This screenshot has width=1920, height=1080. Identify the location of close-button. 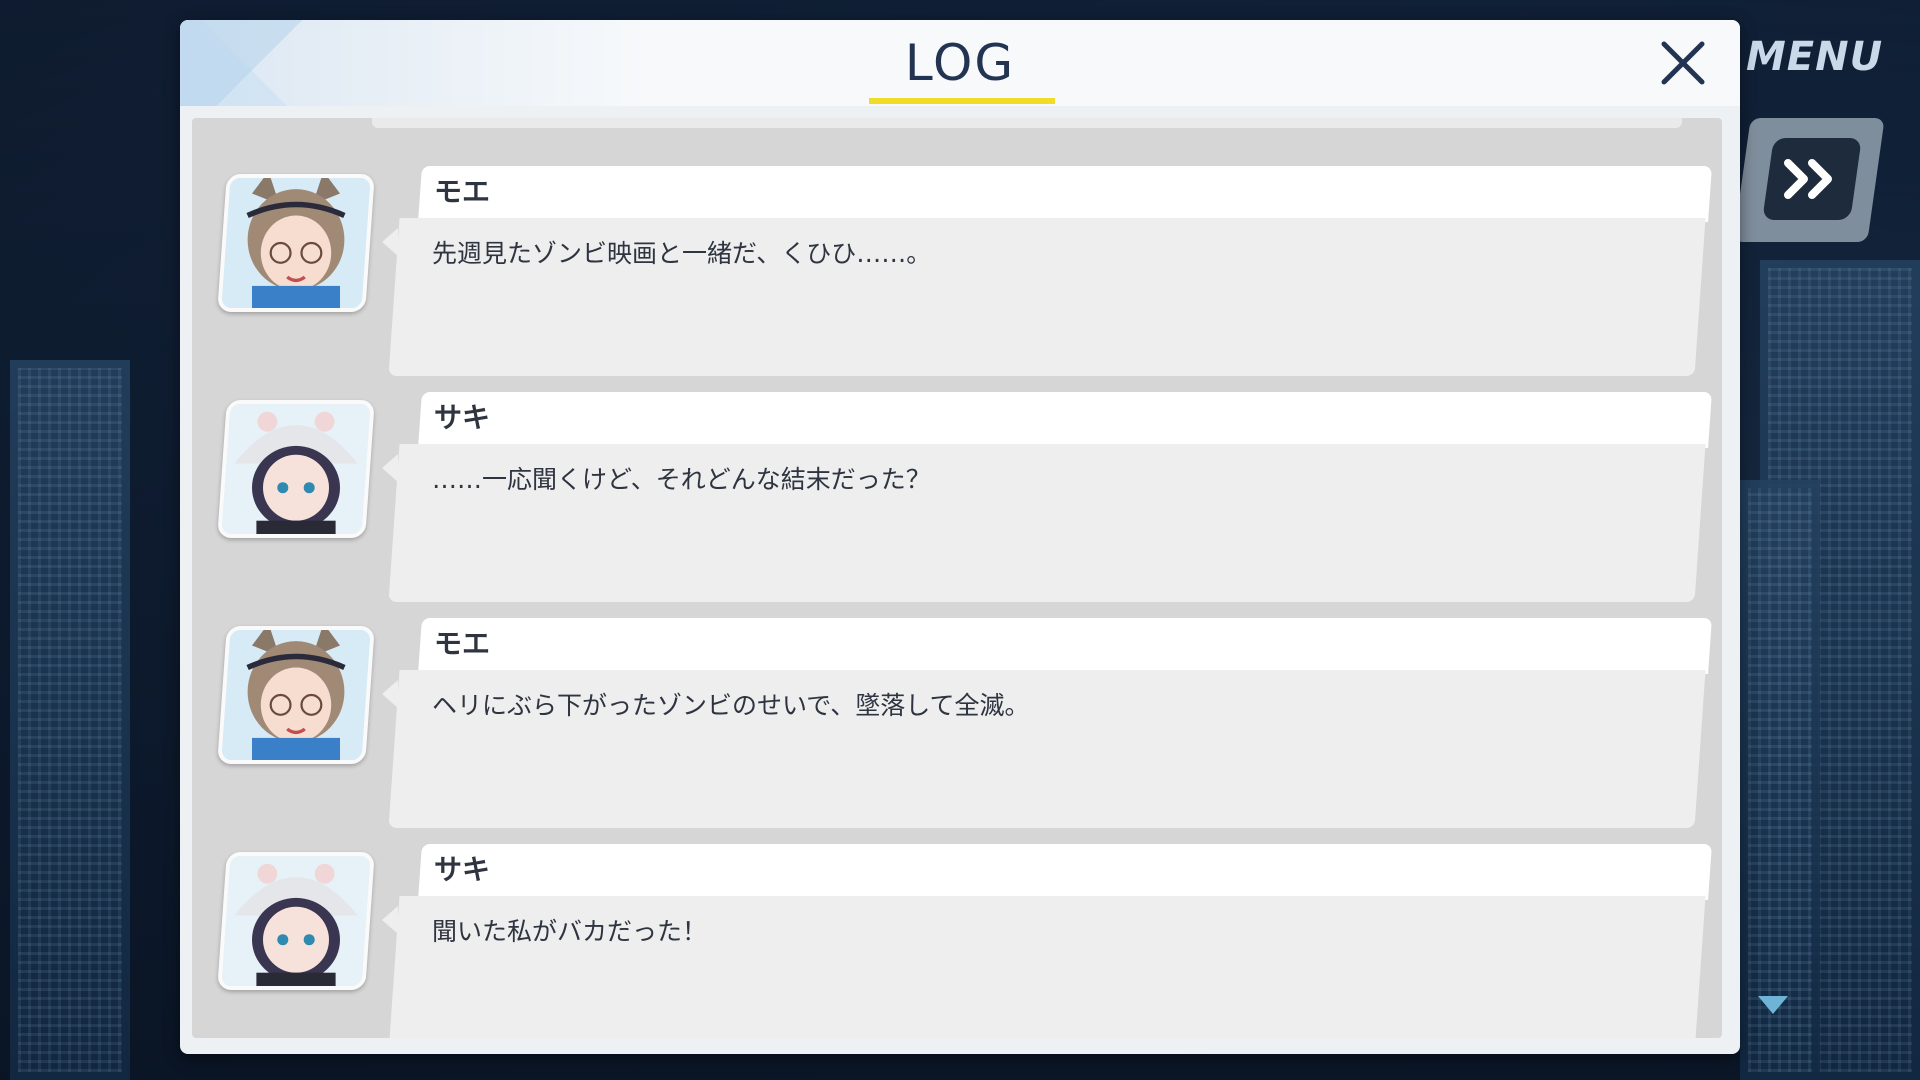
(1683, 63).